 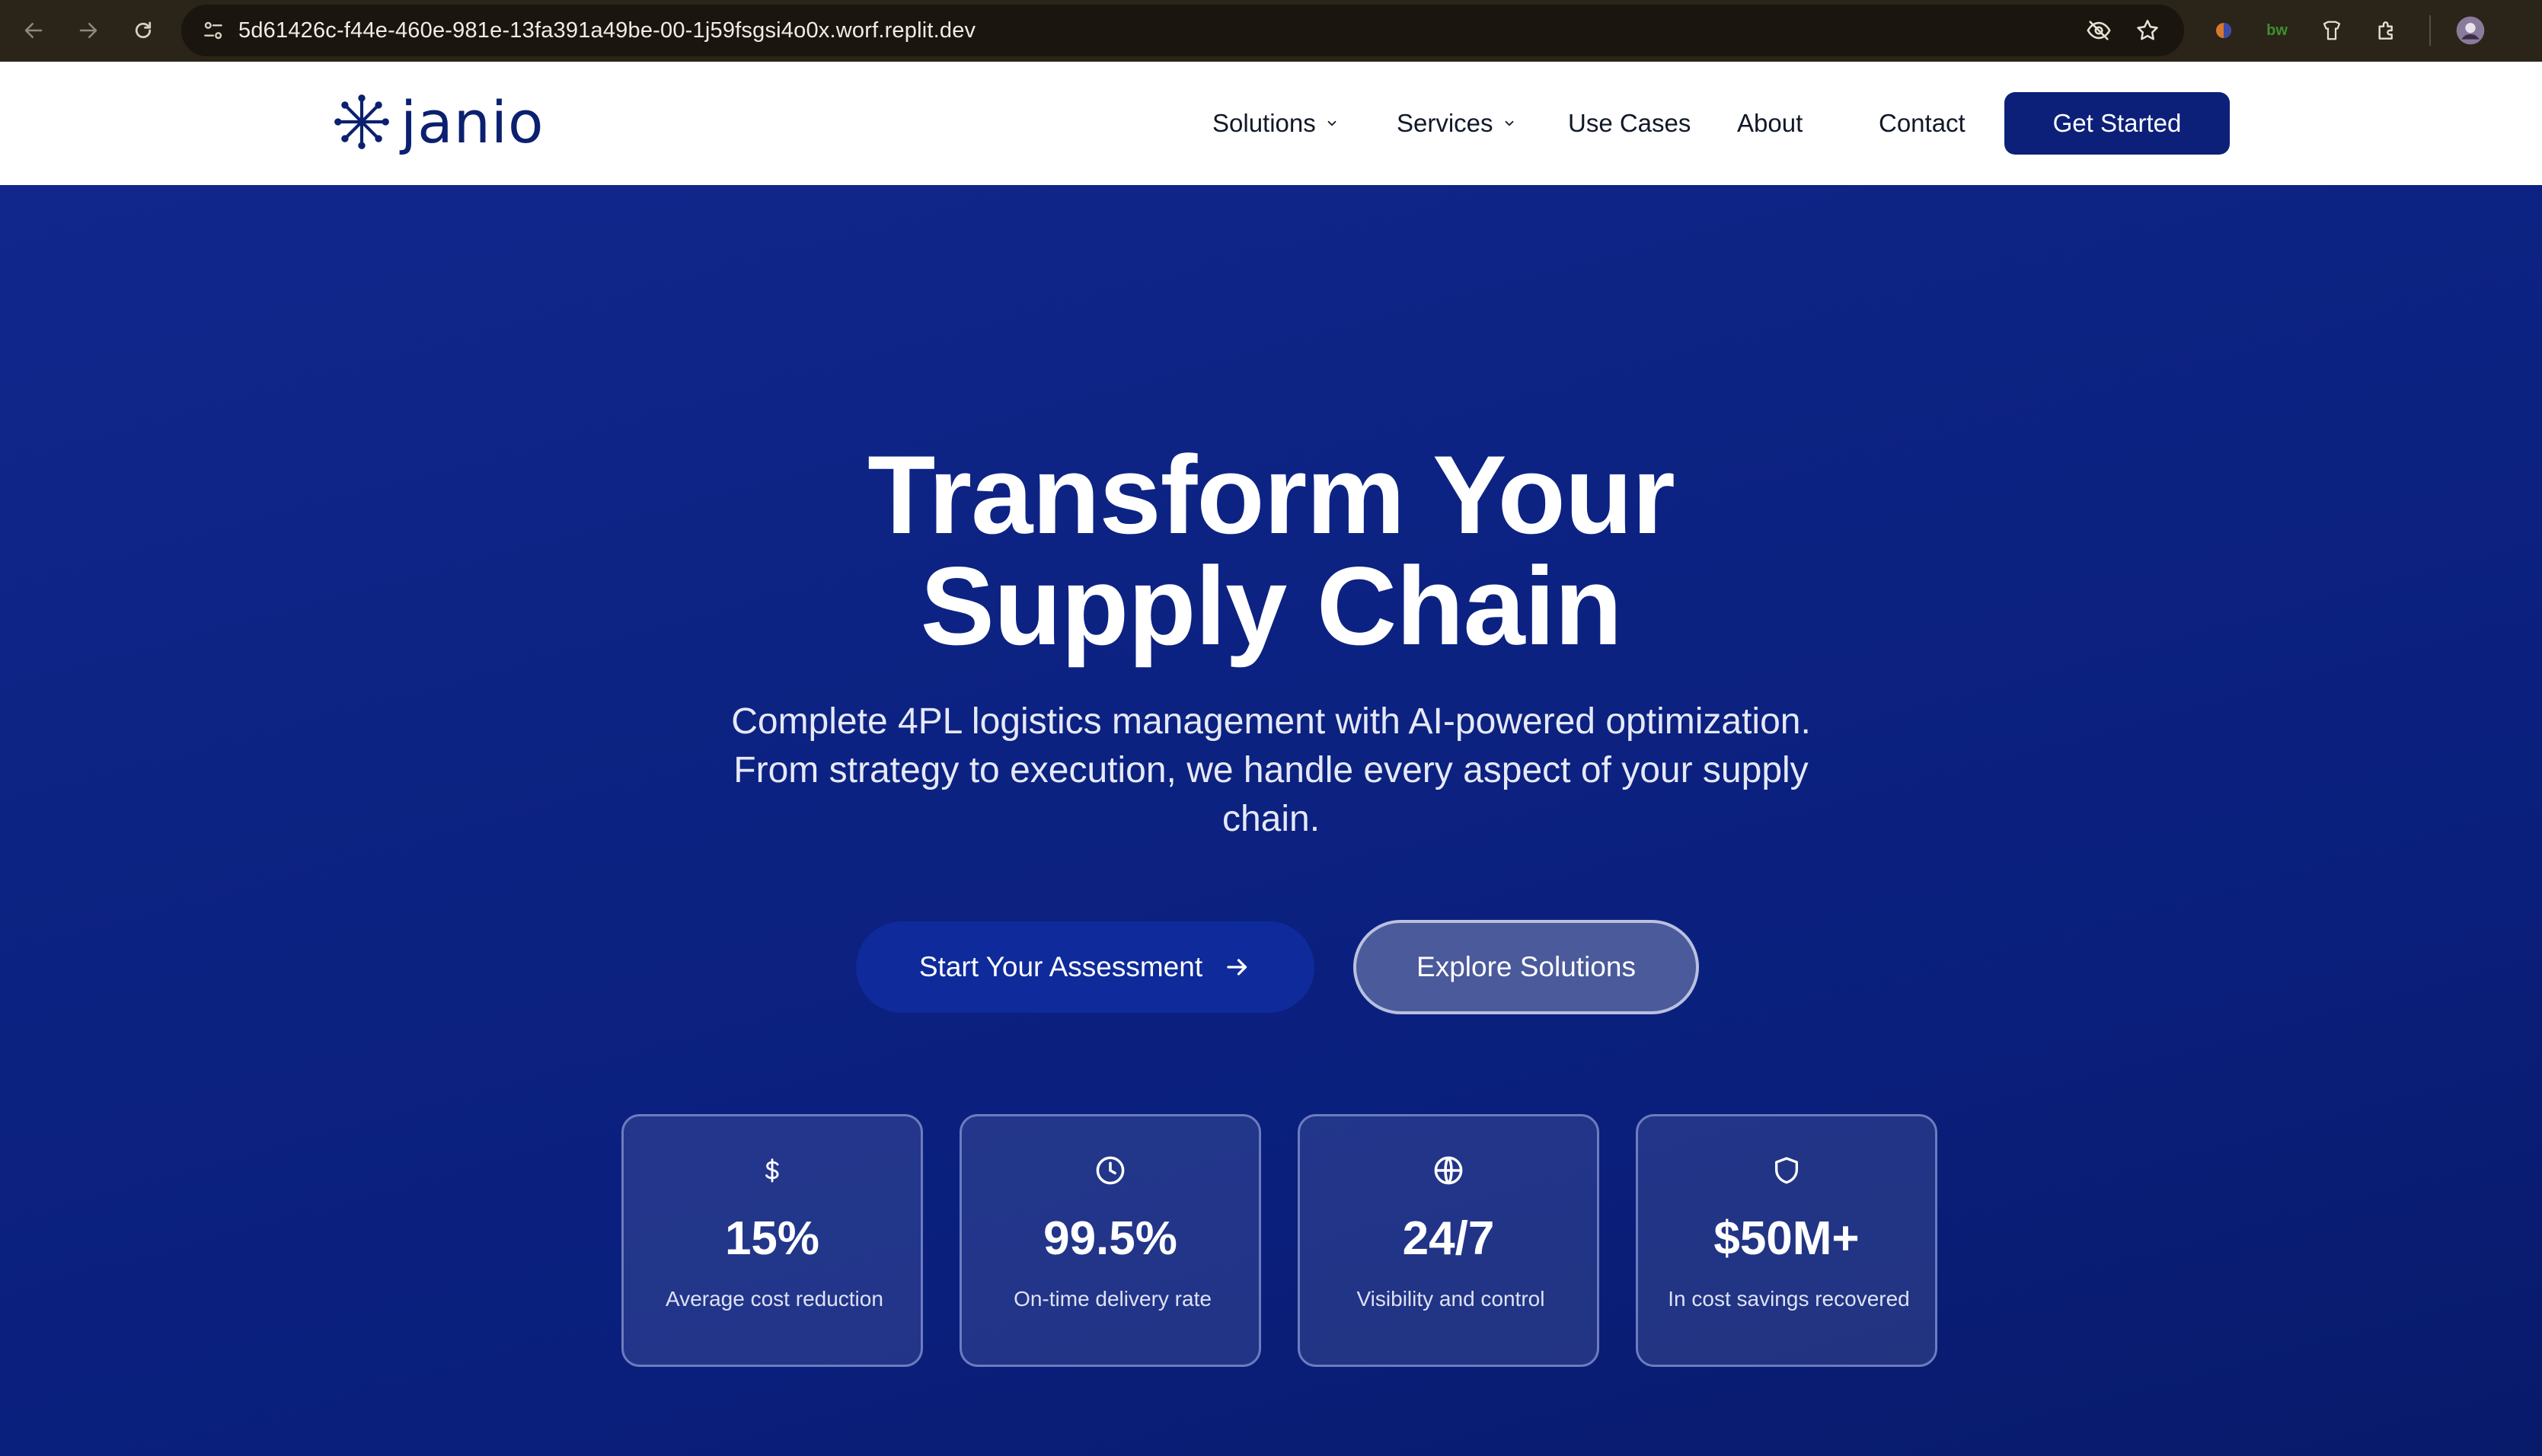 I want to click on site-info-icon, so click(x=213, y=30).